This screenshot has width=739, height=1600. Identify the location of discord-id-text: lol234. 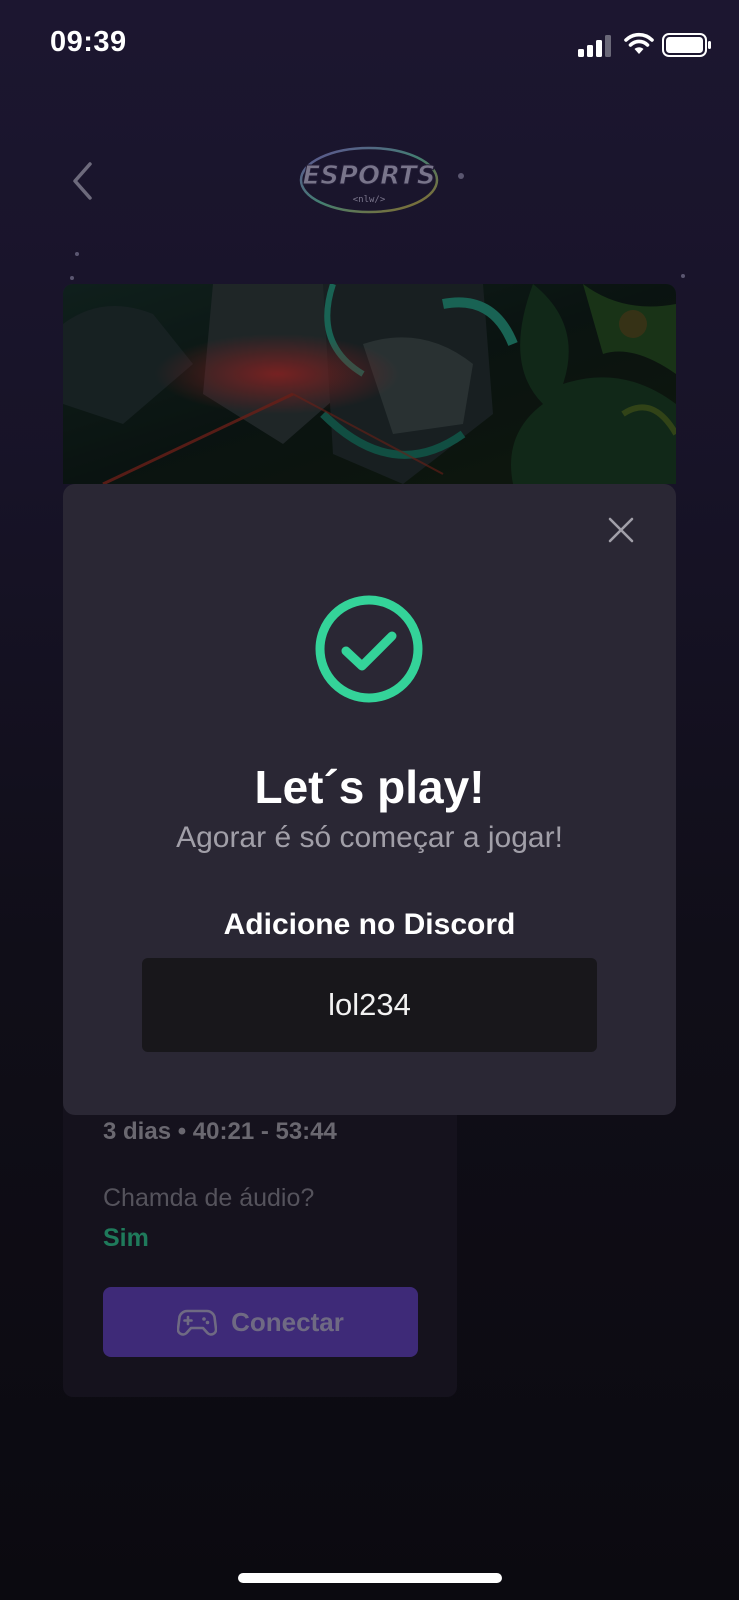
(369, 1004).